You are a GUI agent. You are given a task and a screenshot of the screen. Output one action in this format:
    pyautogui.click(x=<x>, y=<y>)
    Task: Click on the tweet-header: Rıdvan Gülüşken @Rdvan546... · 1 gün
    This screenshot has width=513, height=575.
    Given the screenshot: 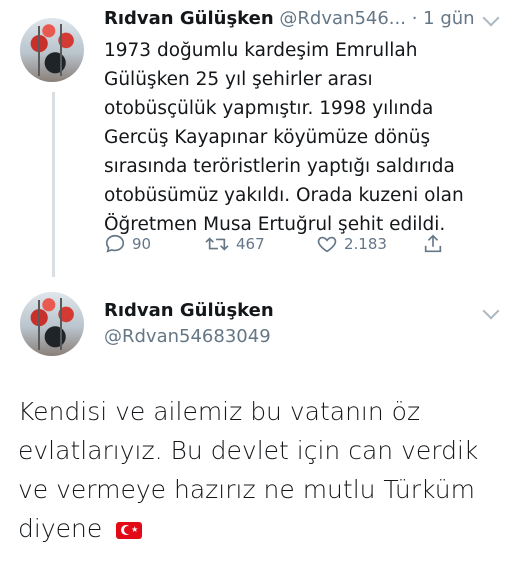 What is the action you would take?
    pyautogui.click(x=289, y=18)
    